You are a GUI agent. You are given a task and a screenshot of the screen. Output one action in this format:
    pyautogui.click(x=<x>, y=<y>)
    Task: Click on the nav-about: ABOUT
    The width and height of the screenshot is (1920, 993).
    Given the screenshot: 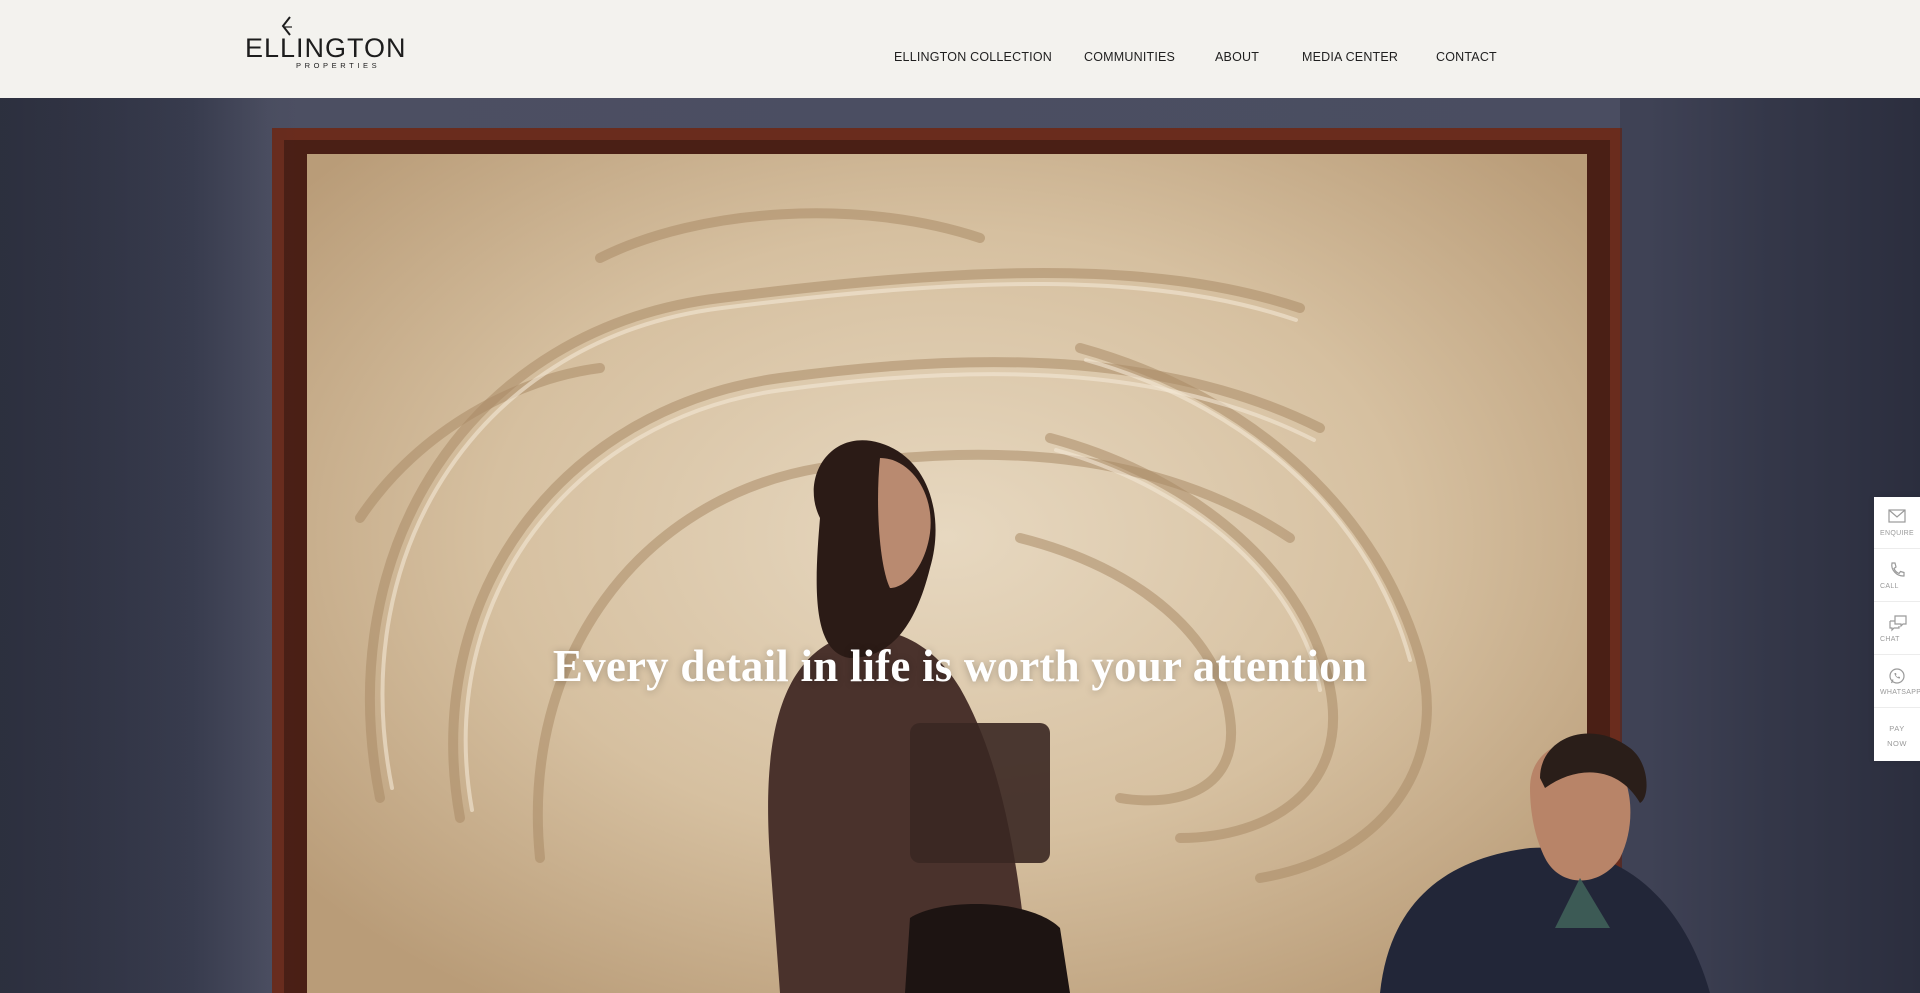 What is the action you would take?
    pyautogui.click(x=1237, y=57)
    